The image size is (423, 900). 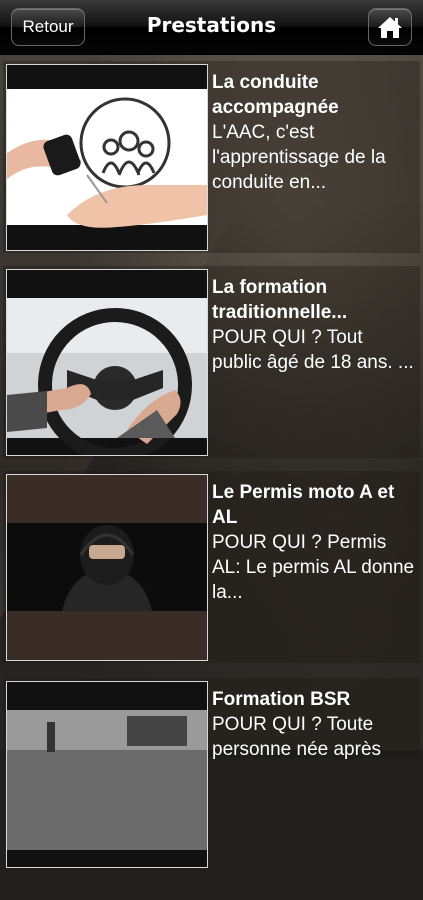 What do you see at coordinates (211, 25) in the screenshot?
I see `page-title: Prestations` at bounding box center [211, 25].